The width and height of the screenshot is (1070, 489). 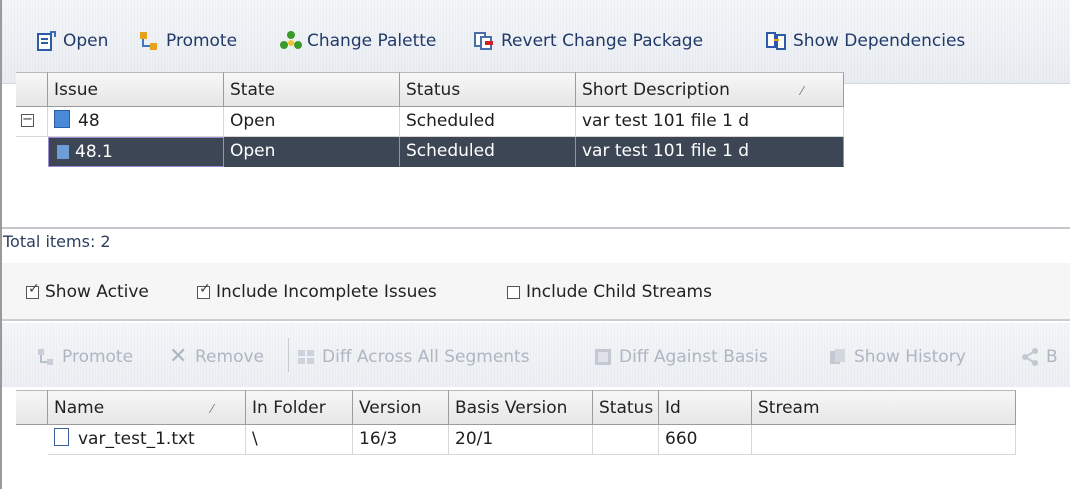 What do you see at coordinates (27, 120) in the screenshot?
I see `collapse-toggle-icon: −` at bounding box center [27, 120].